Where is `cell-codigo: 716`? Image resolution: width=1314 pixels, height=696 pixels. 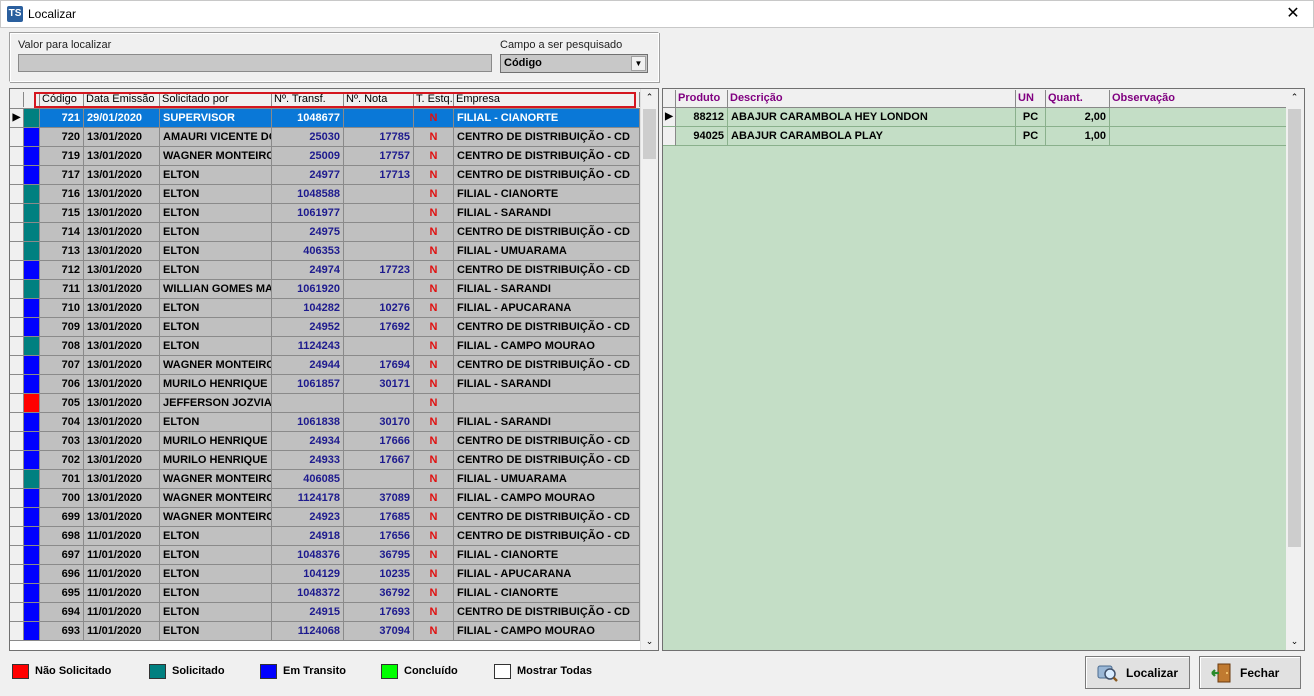 cell-codigo: 716 is located at coordinates (62, 194).